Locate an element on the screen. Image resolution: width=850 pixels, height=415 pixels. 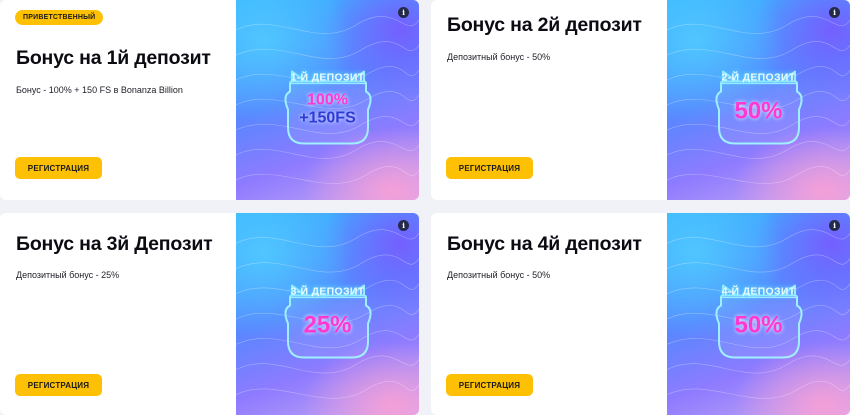
card-title: Бонус на 1й депозит is located at coordinates (113, 58).